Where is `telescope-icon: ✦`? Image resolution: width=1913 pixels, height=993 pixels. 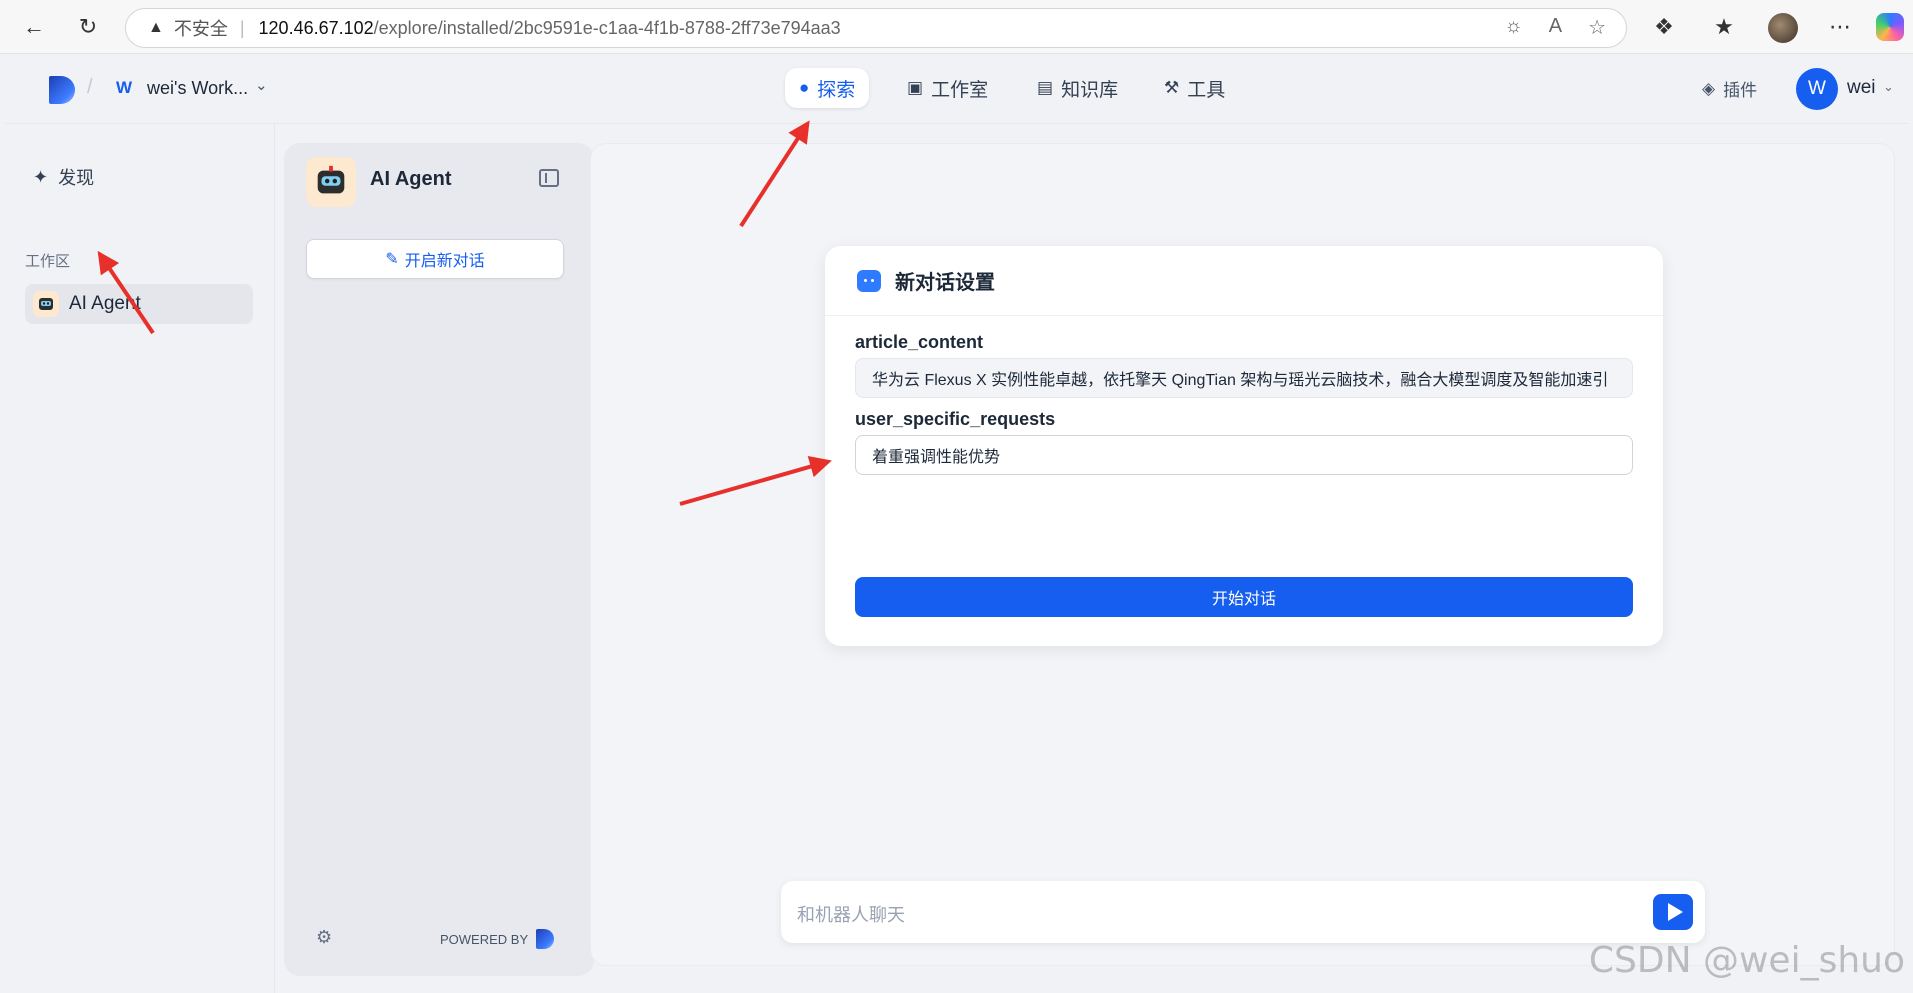
telescope-icon: ✦ is located at coordinates (41, 176).